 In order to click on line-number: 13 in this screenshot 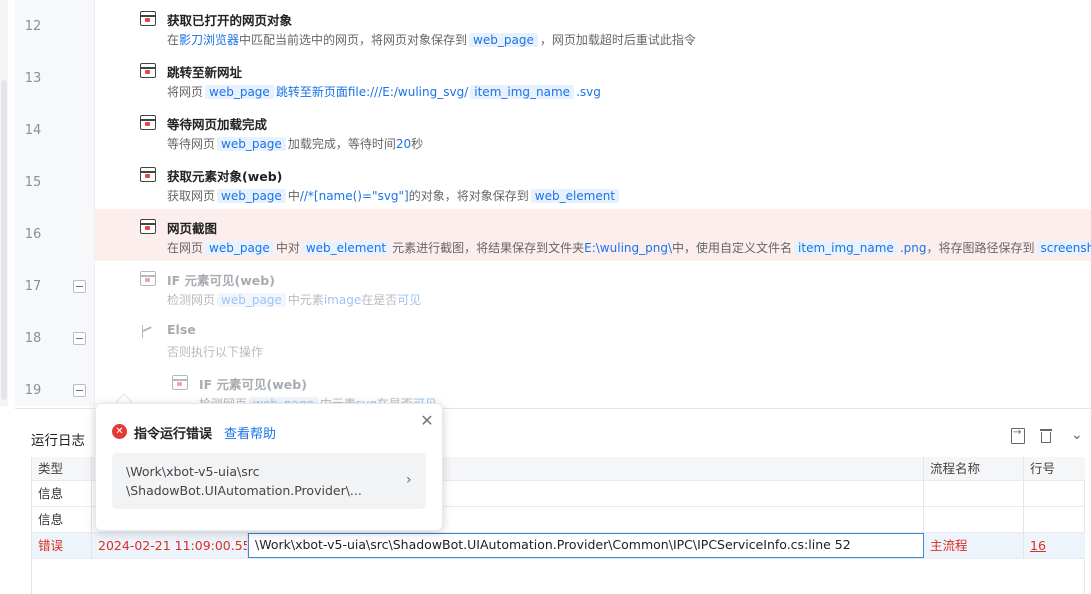, I will do `click(33, 78)`.